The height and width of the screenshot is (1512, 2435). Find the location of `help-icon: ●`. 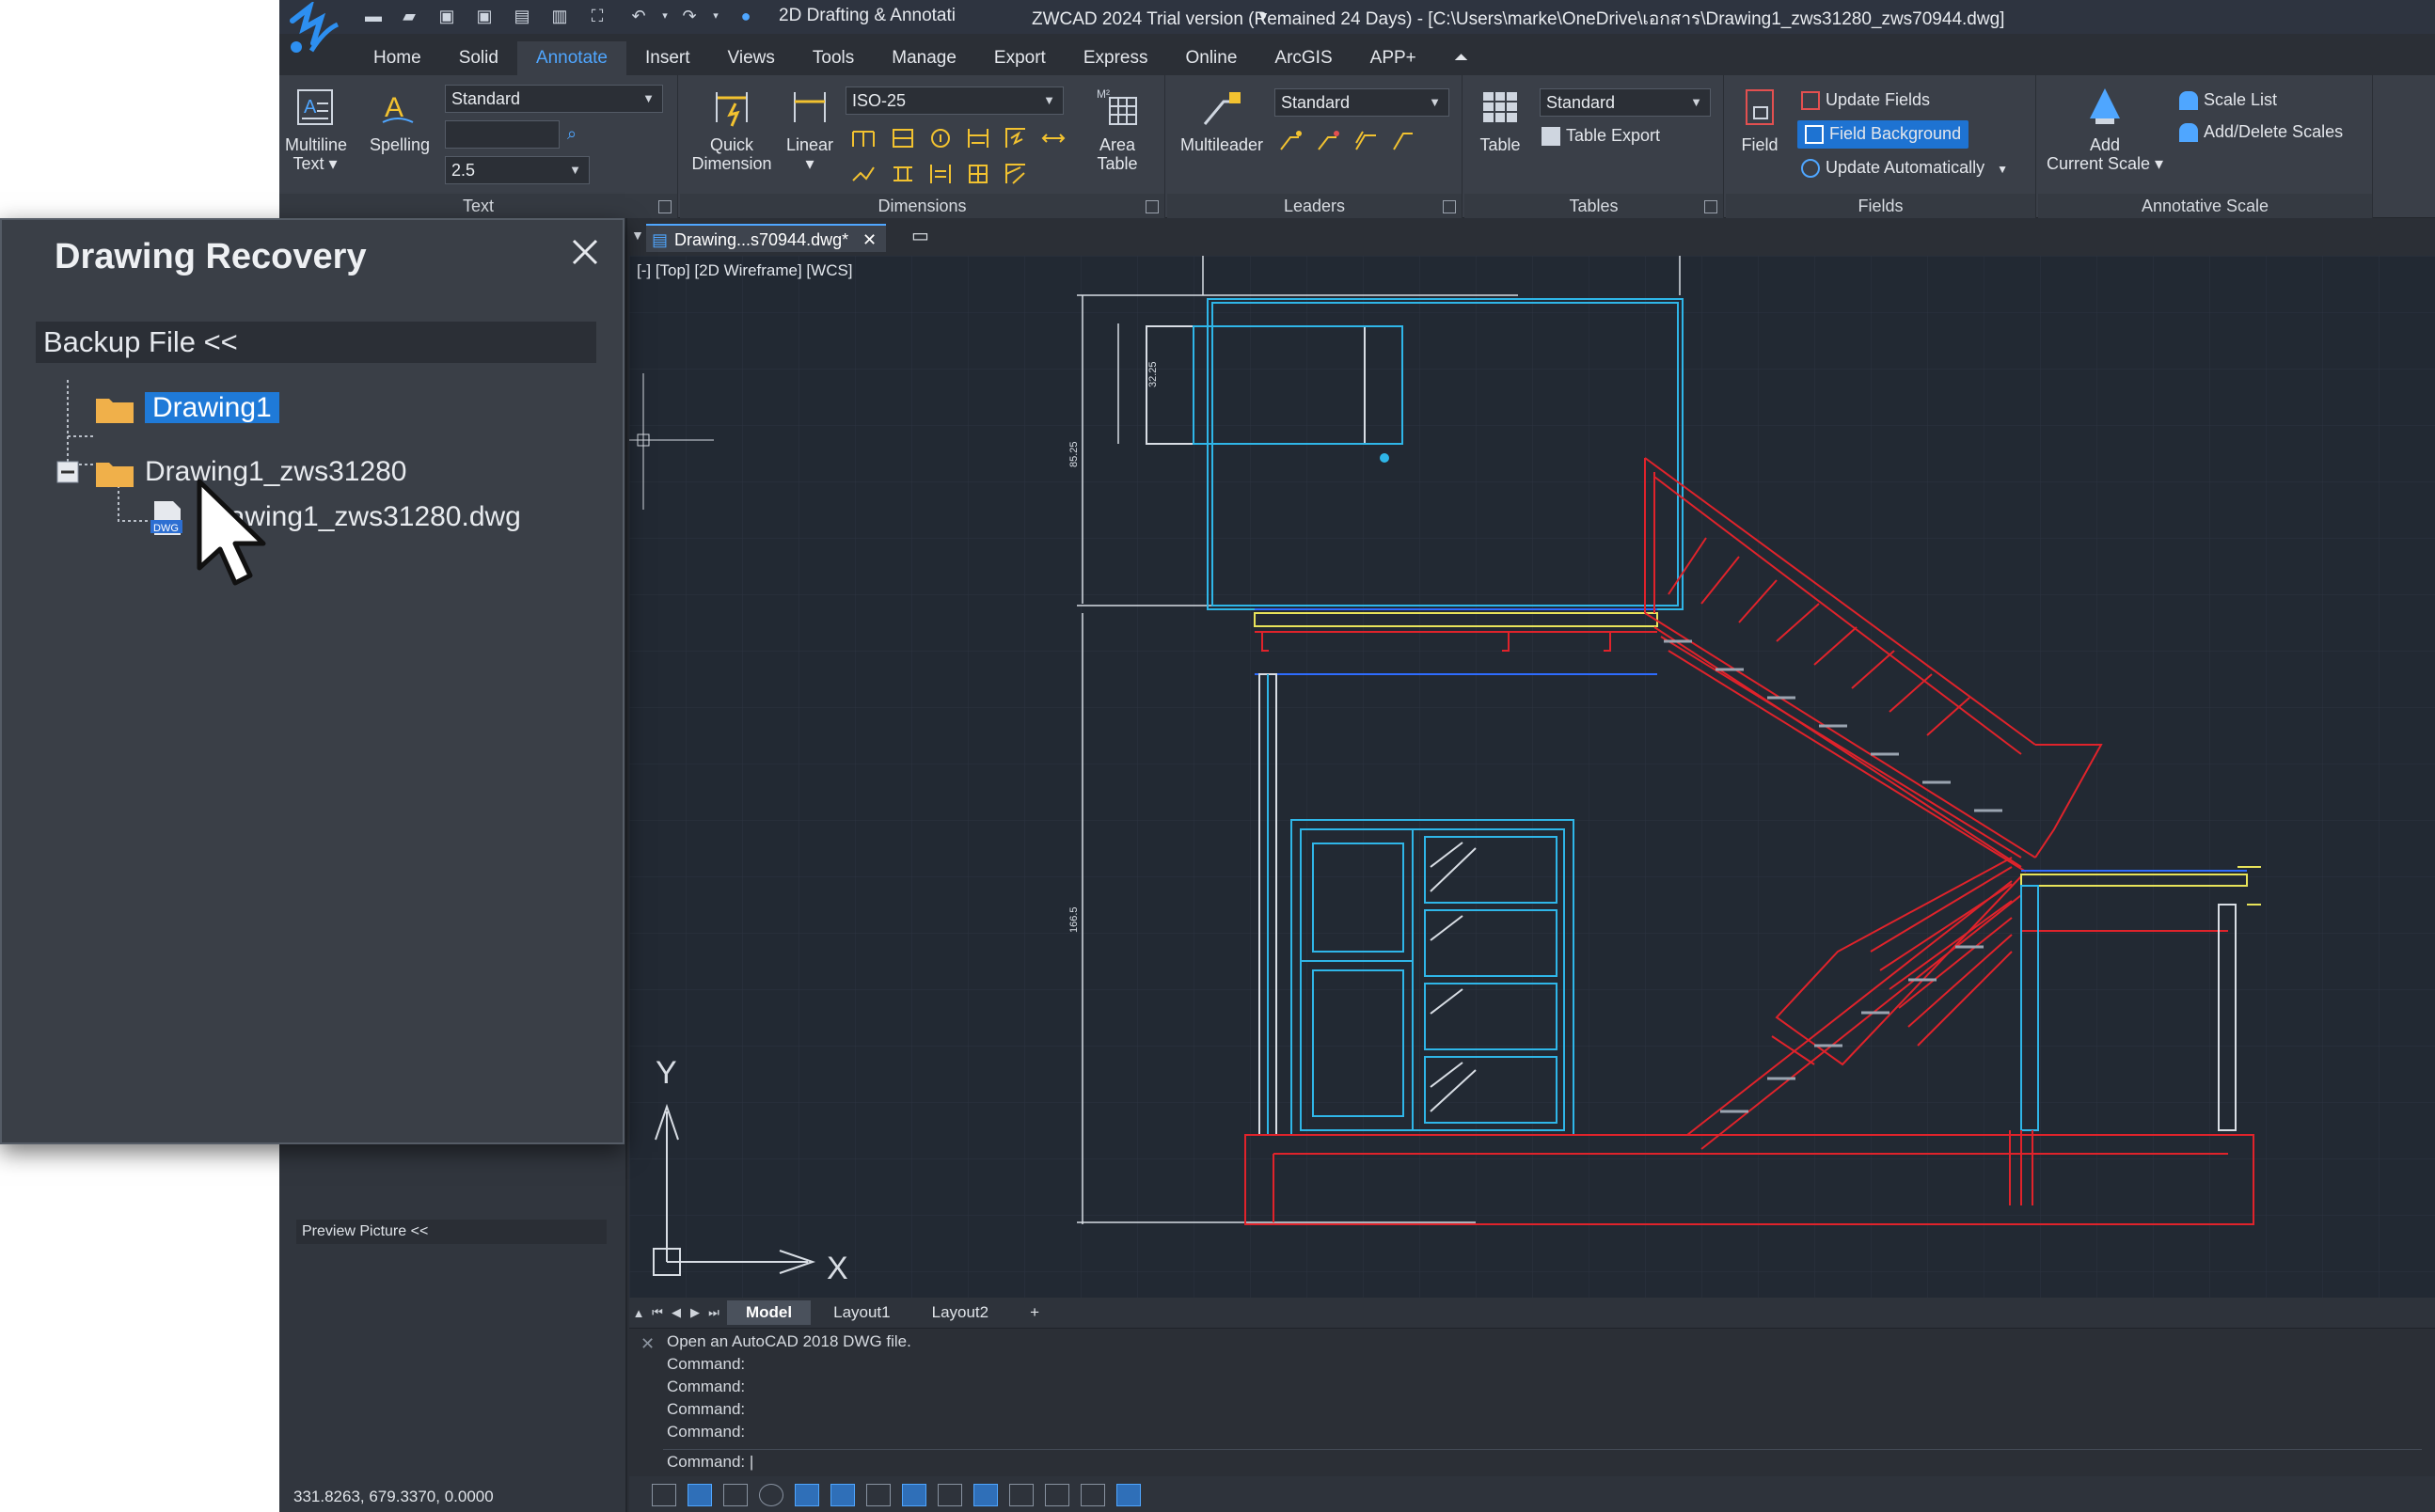

help-icon: ● is located at coordinates (746, 16).